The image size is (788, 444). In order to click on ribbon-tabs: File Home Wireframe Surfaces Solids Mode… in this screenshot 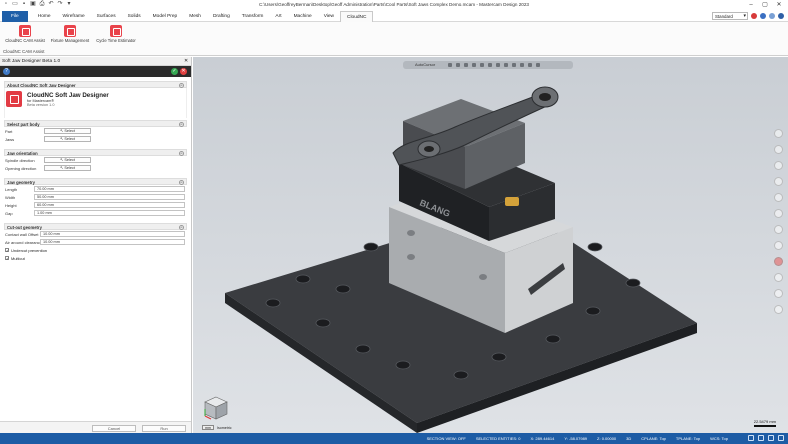, I will do `click(188, 16)`.